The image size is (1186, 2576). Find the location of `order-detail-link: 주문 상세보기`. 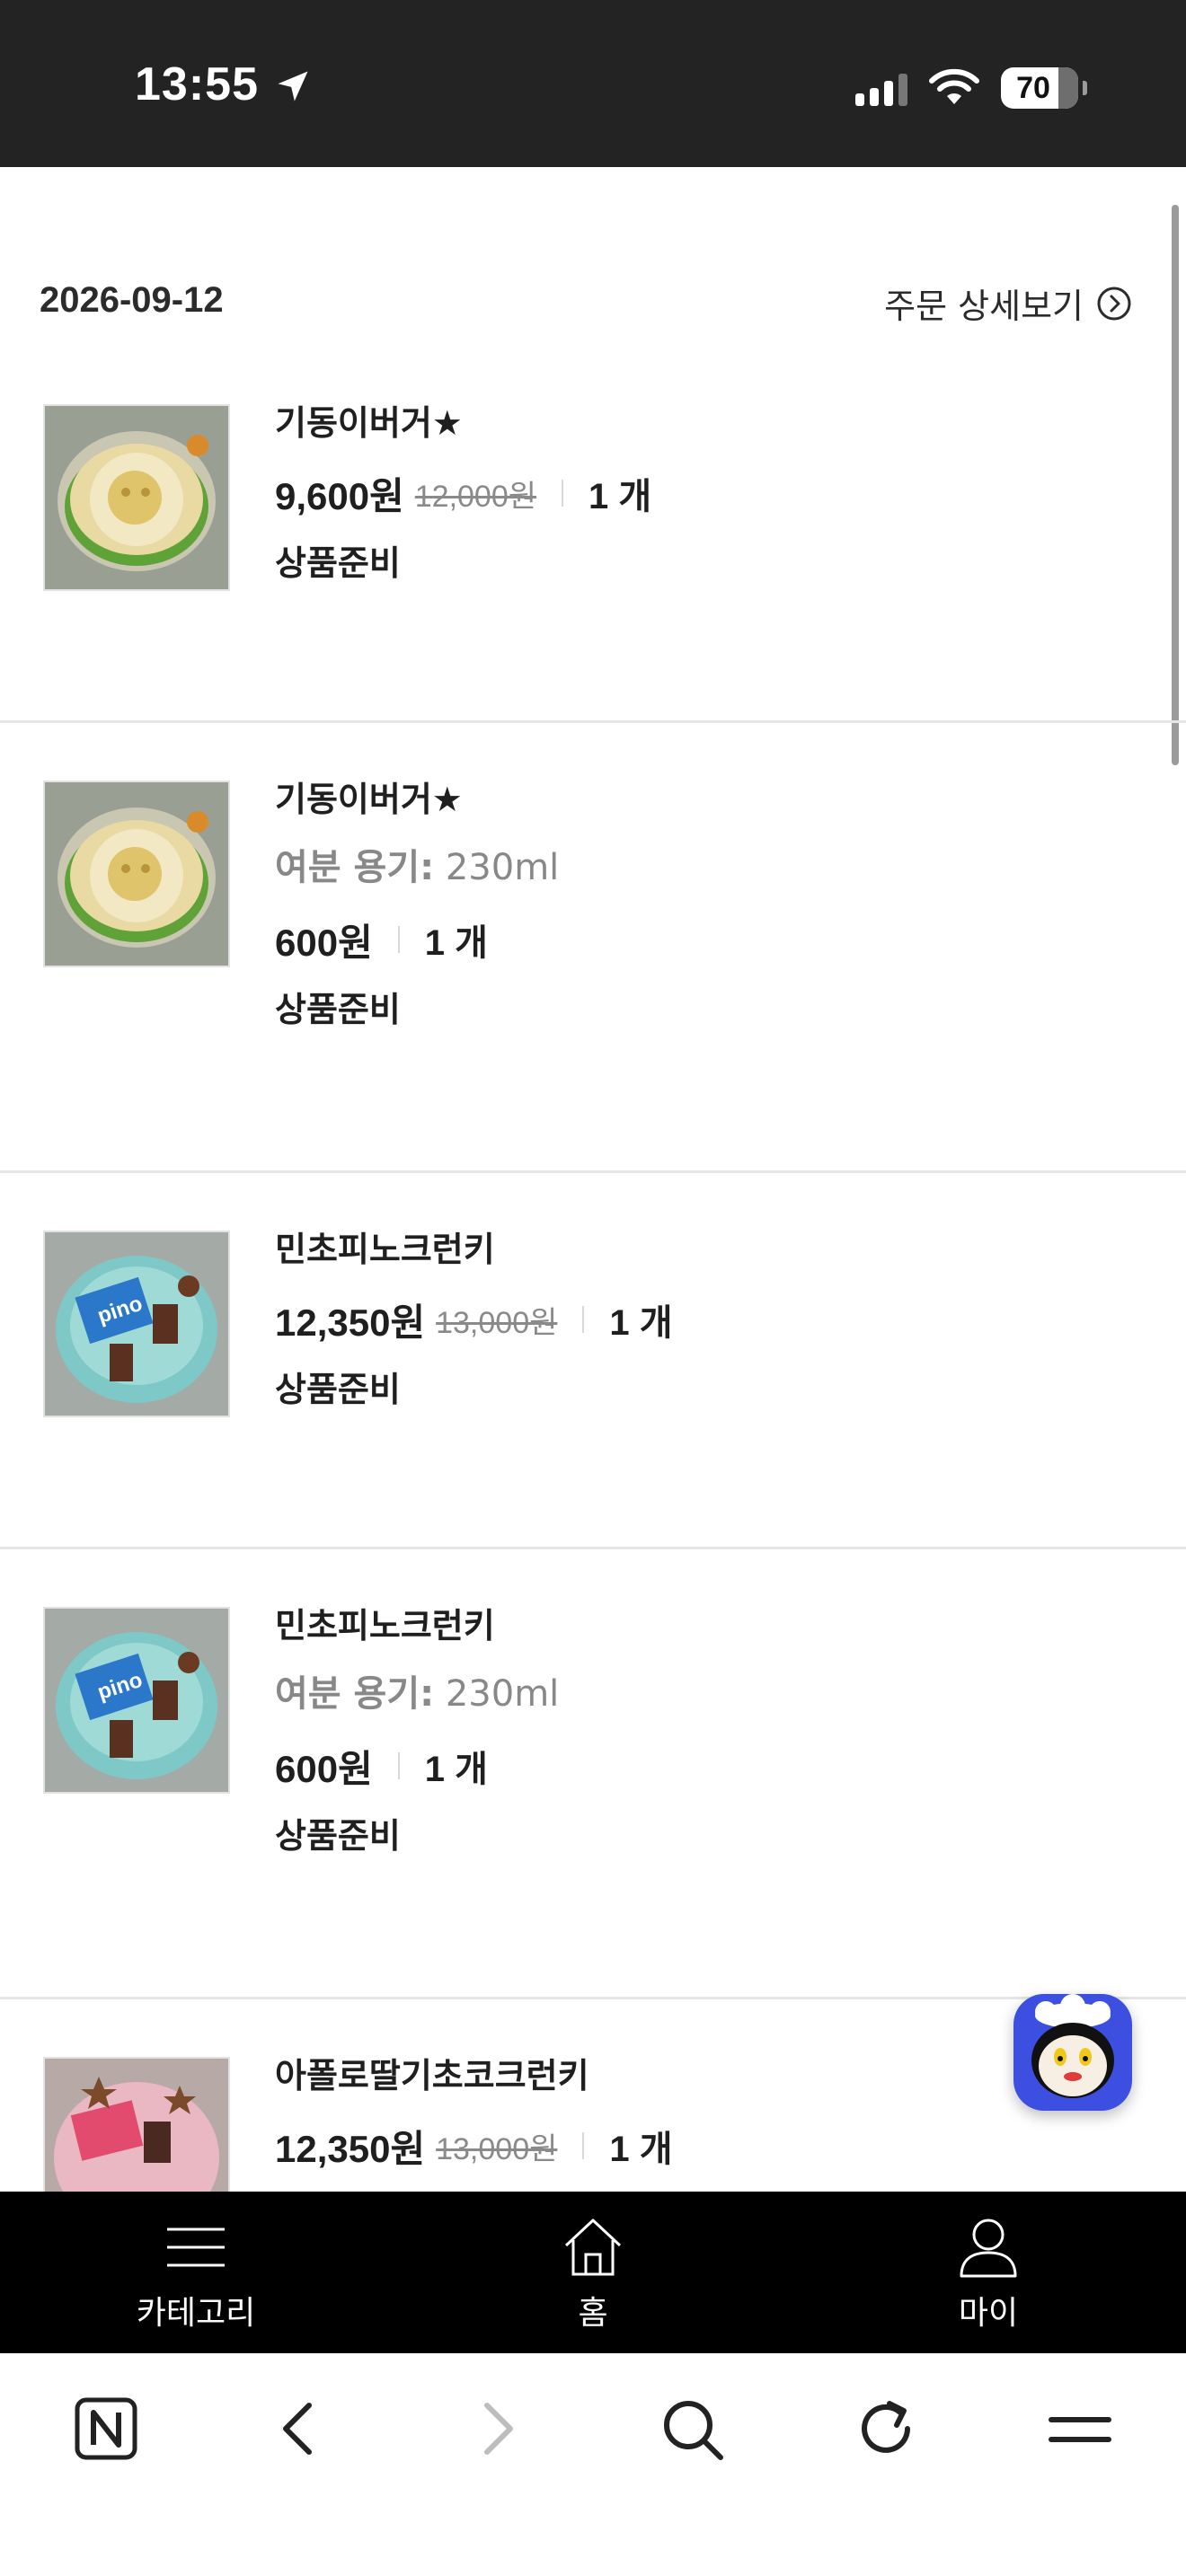

order-detail-link: 주문 상세보기 is located at coordinates (1008, 303).